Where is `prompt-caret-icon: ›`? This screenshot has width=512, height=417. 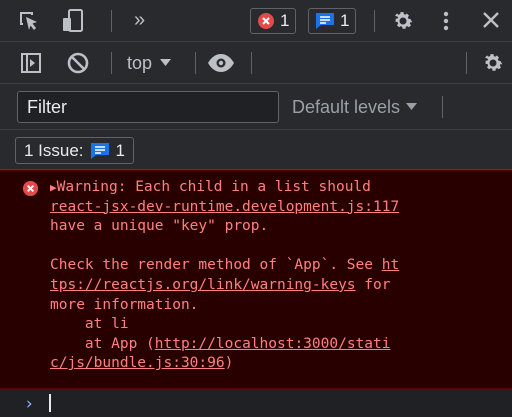
prompt-caret-icon: › is located at coordinates (29, 404).